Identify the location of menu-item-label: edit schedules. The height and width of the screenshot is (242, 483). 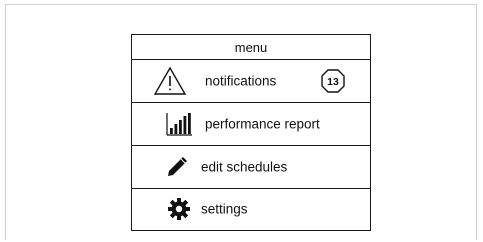
(244, 167).